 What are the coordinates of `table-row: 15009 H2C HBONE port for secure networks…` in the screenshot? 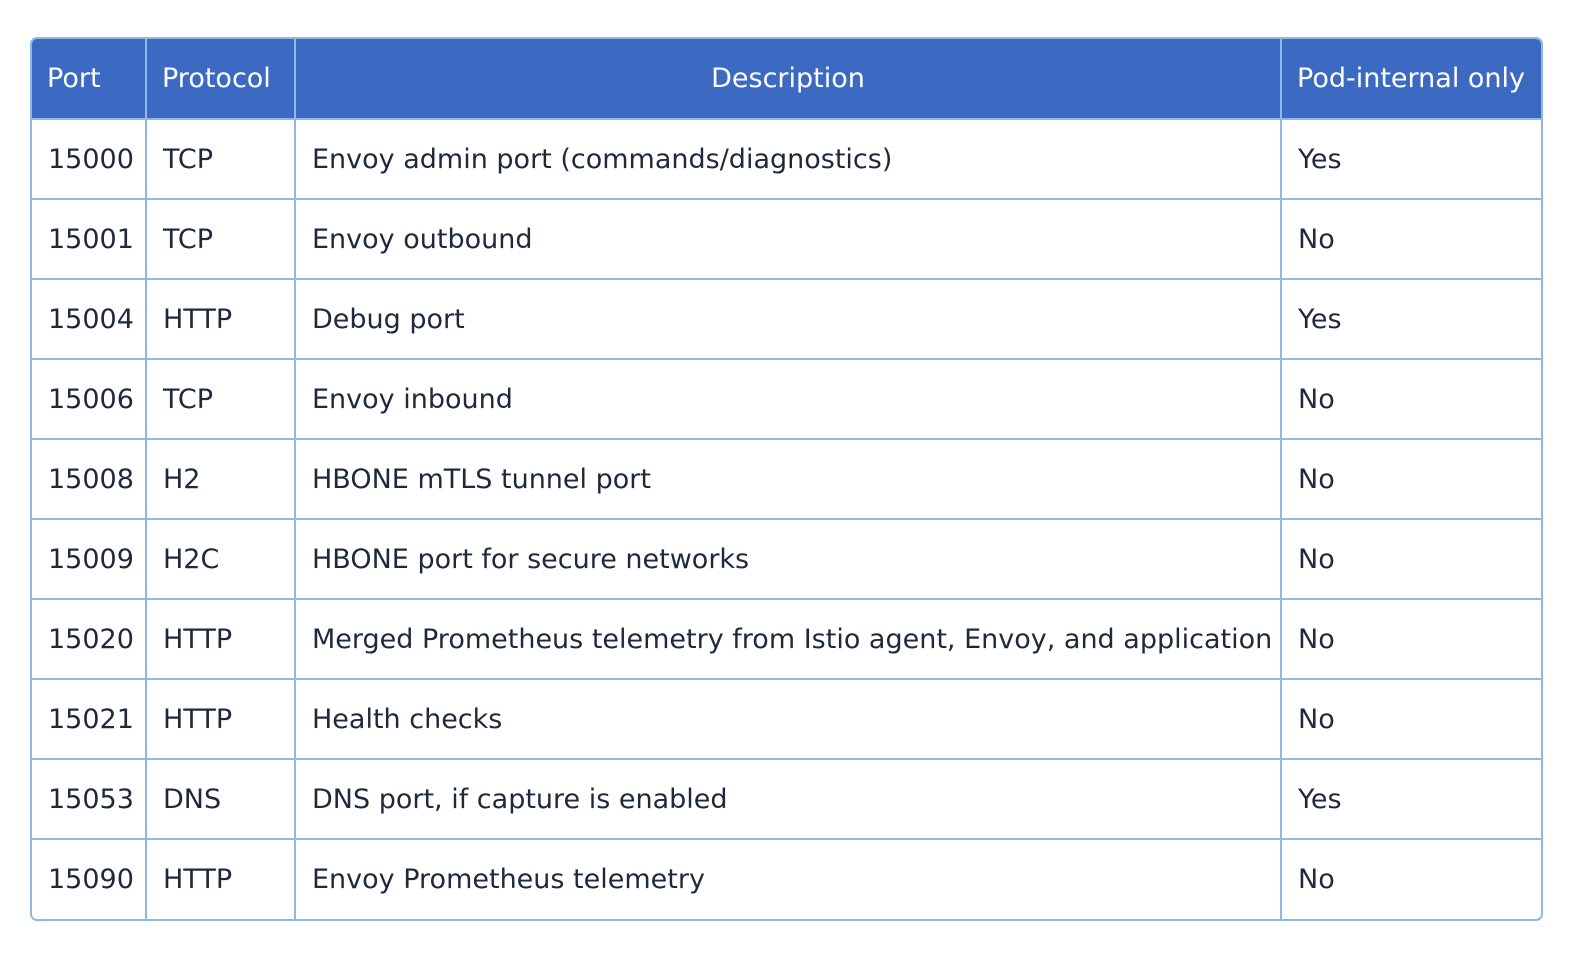 It's located at (786, 558).